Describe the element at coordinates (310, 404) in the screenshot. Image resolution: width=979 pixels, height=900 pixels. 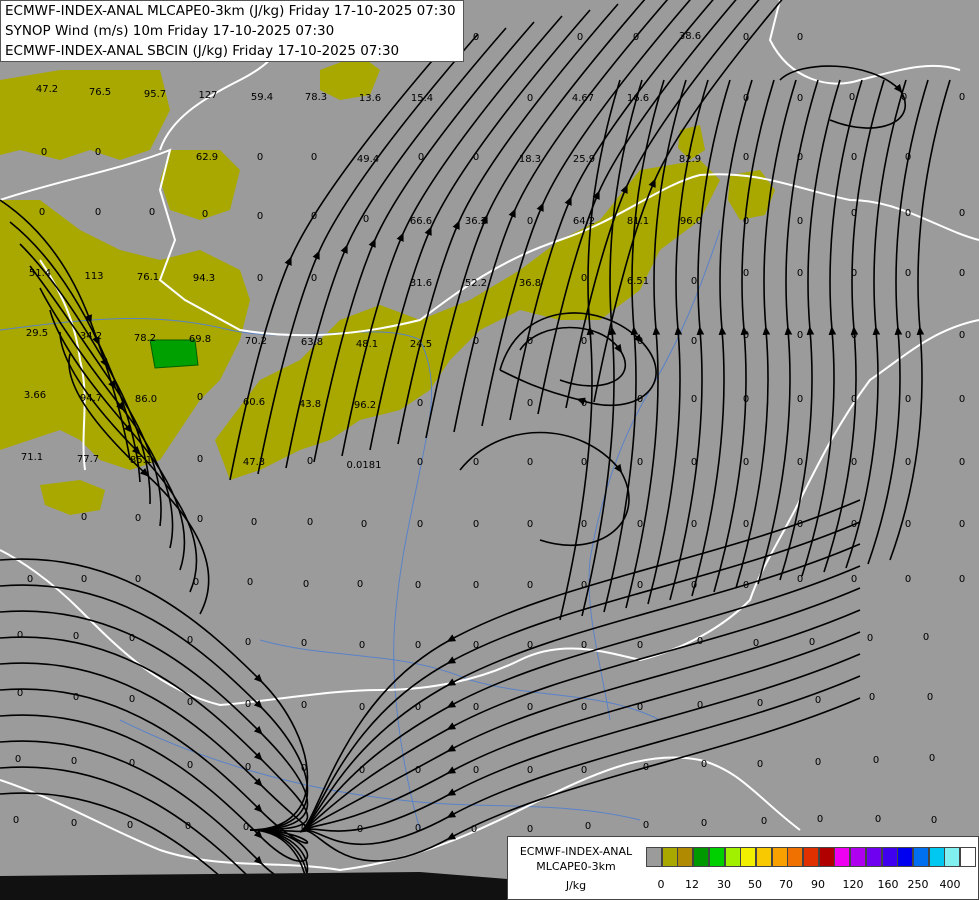
I see `cape-value-label: 43.8` at that location.